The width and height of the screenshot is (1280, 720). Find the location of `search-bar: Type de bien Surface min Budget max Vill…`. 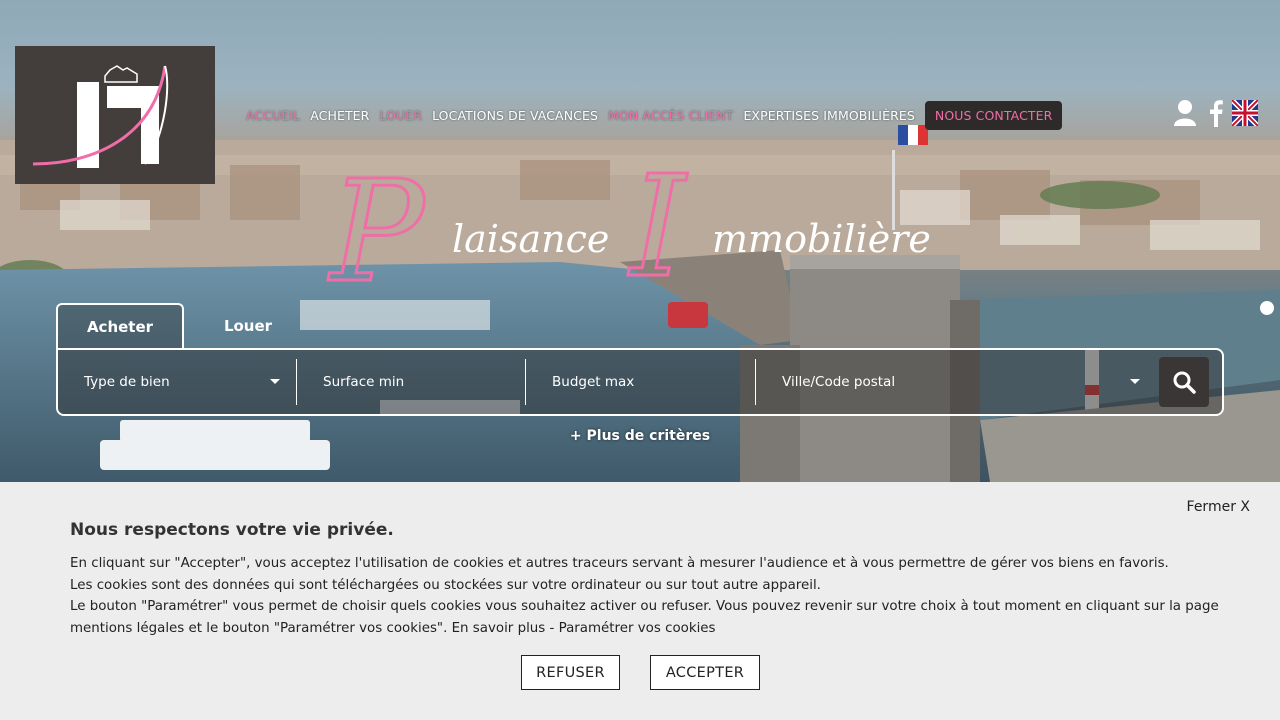

search-bar: Type de bien Surface min Budget max Vill… is located at coordinates (640, 382).